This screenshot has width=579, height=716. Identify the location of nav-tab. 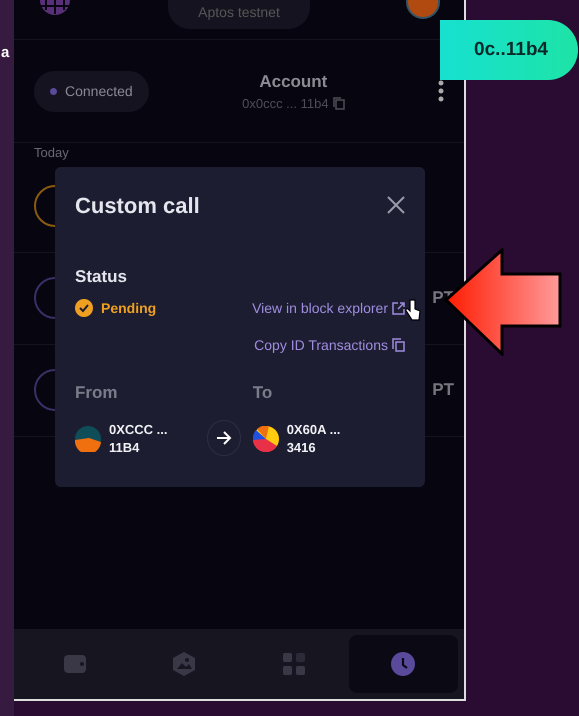
(403, 664).